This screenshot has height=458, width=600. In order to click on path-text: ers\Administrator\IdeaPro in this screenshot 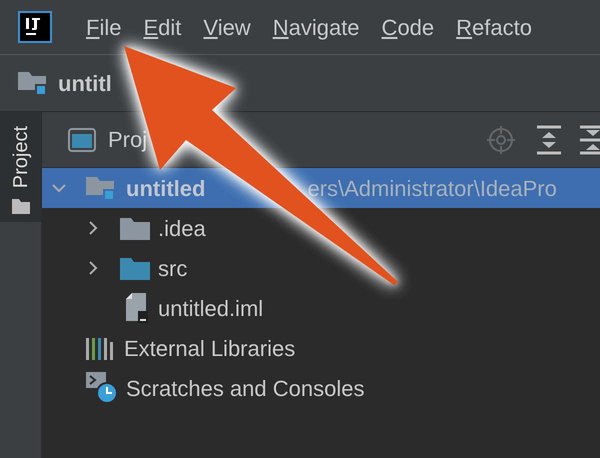, I will do `click(432, 188)`.